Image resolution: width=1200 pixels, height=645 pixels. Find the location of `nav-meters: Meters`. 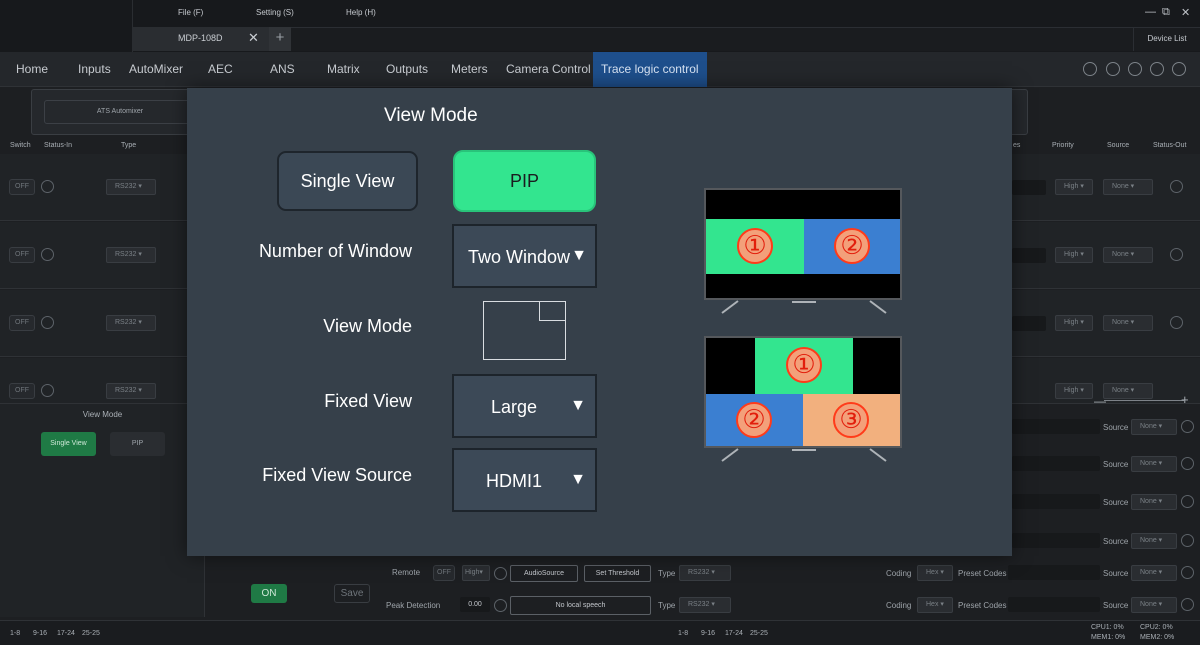

nav-meters: Meters is located at coordinates (469, 69).